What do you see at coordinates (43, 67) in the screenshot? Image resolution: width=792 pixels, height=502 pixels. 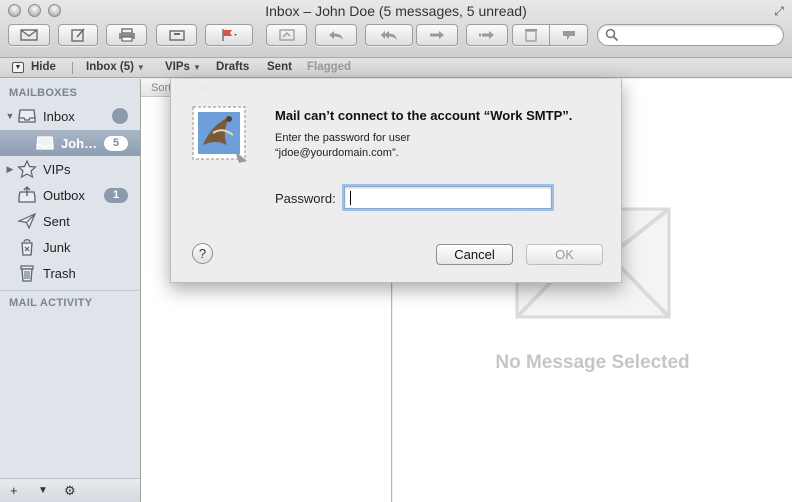 I see `hide-button: Hide` at bounding box center [43, 67].